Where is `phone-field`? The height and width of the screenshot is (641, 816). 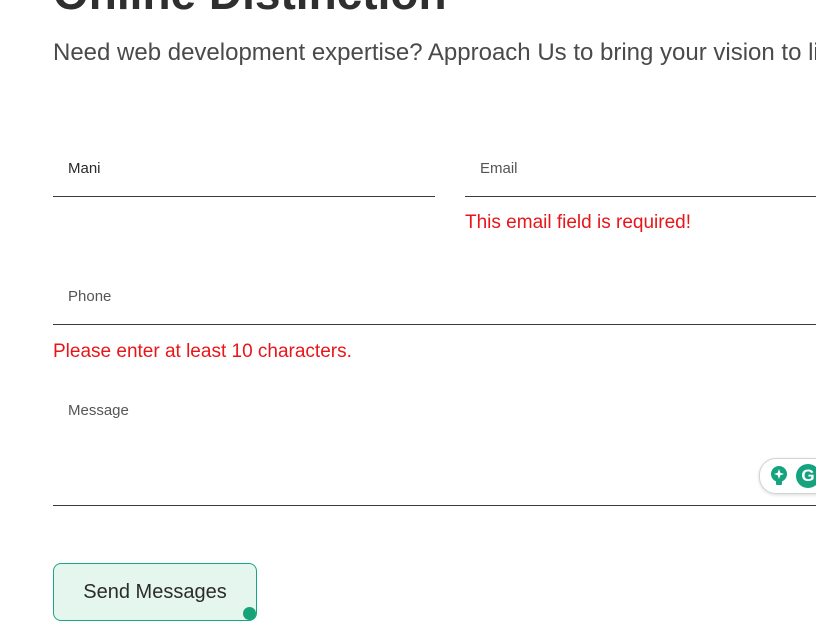
phone-field is located at coordinates (434, 296).